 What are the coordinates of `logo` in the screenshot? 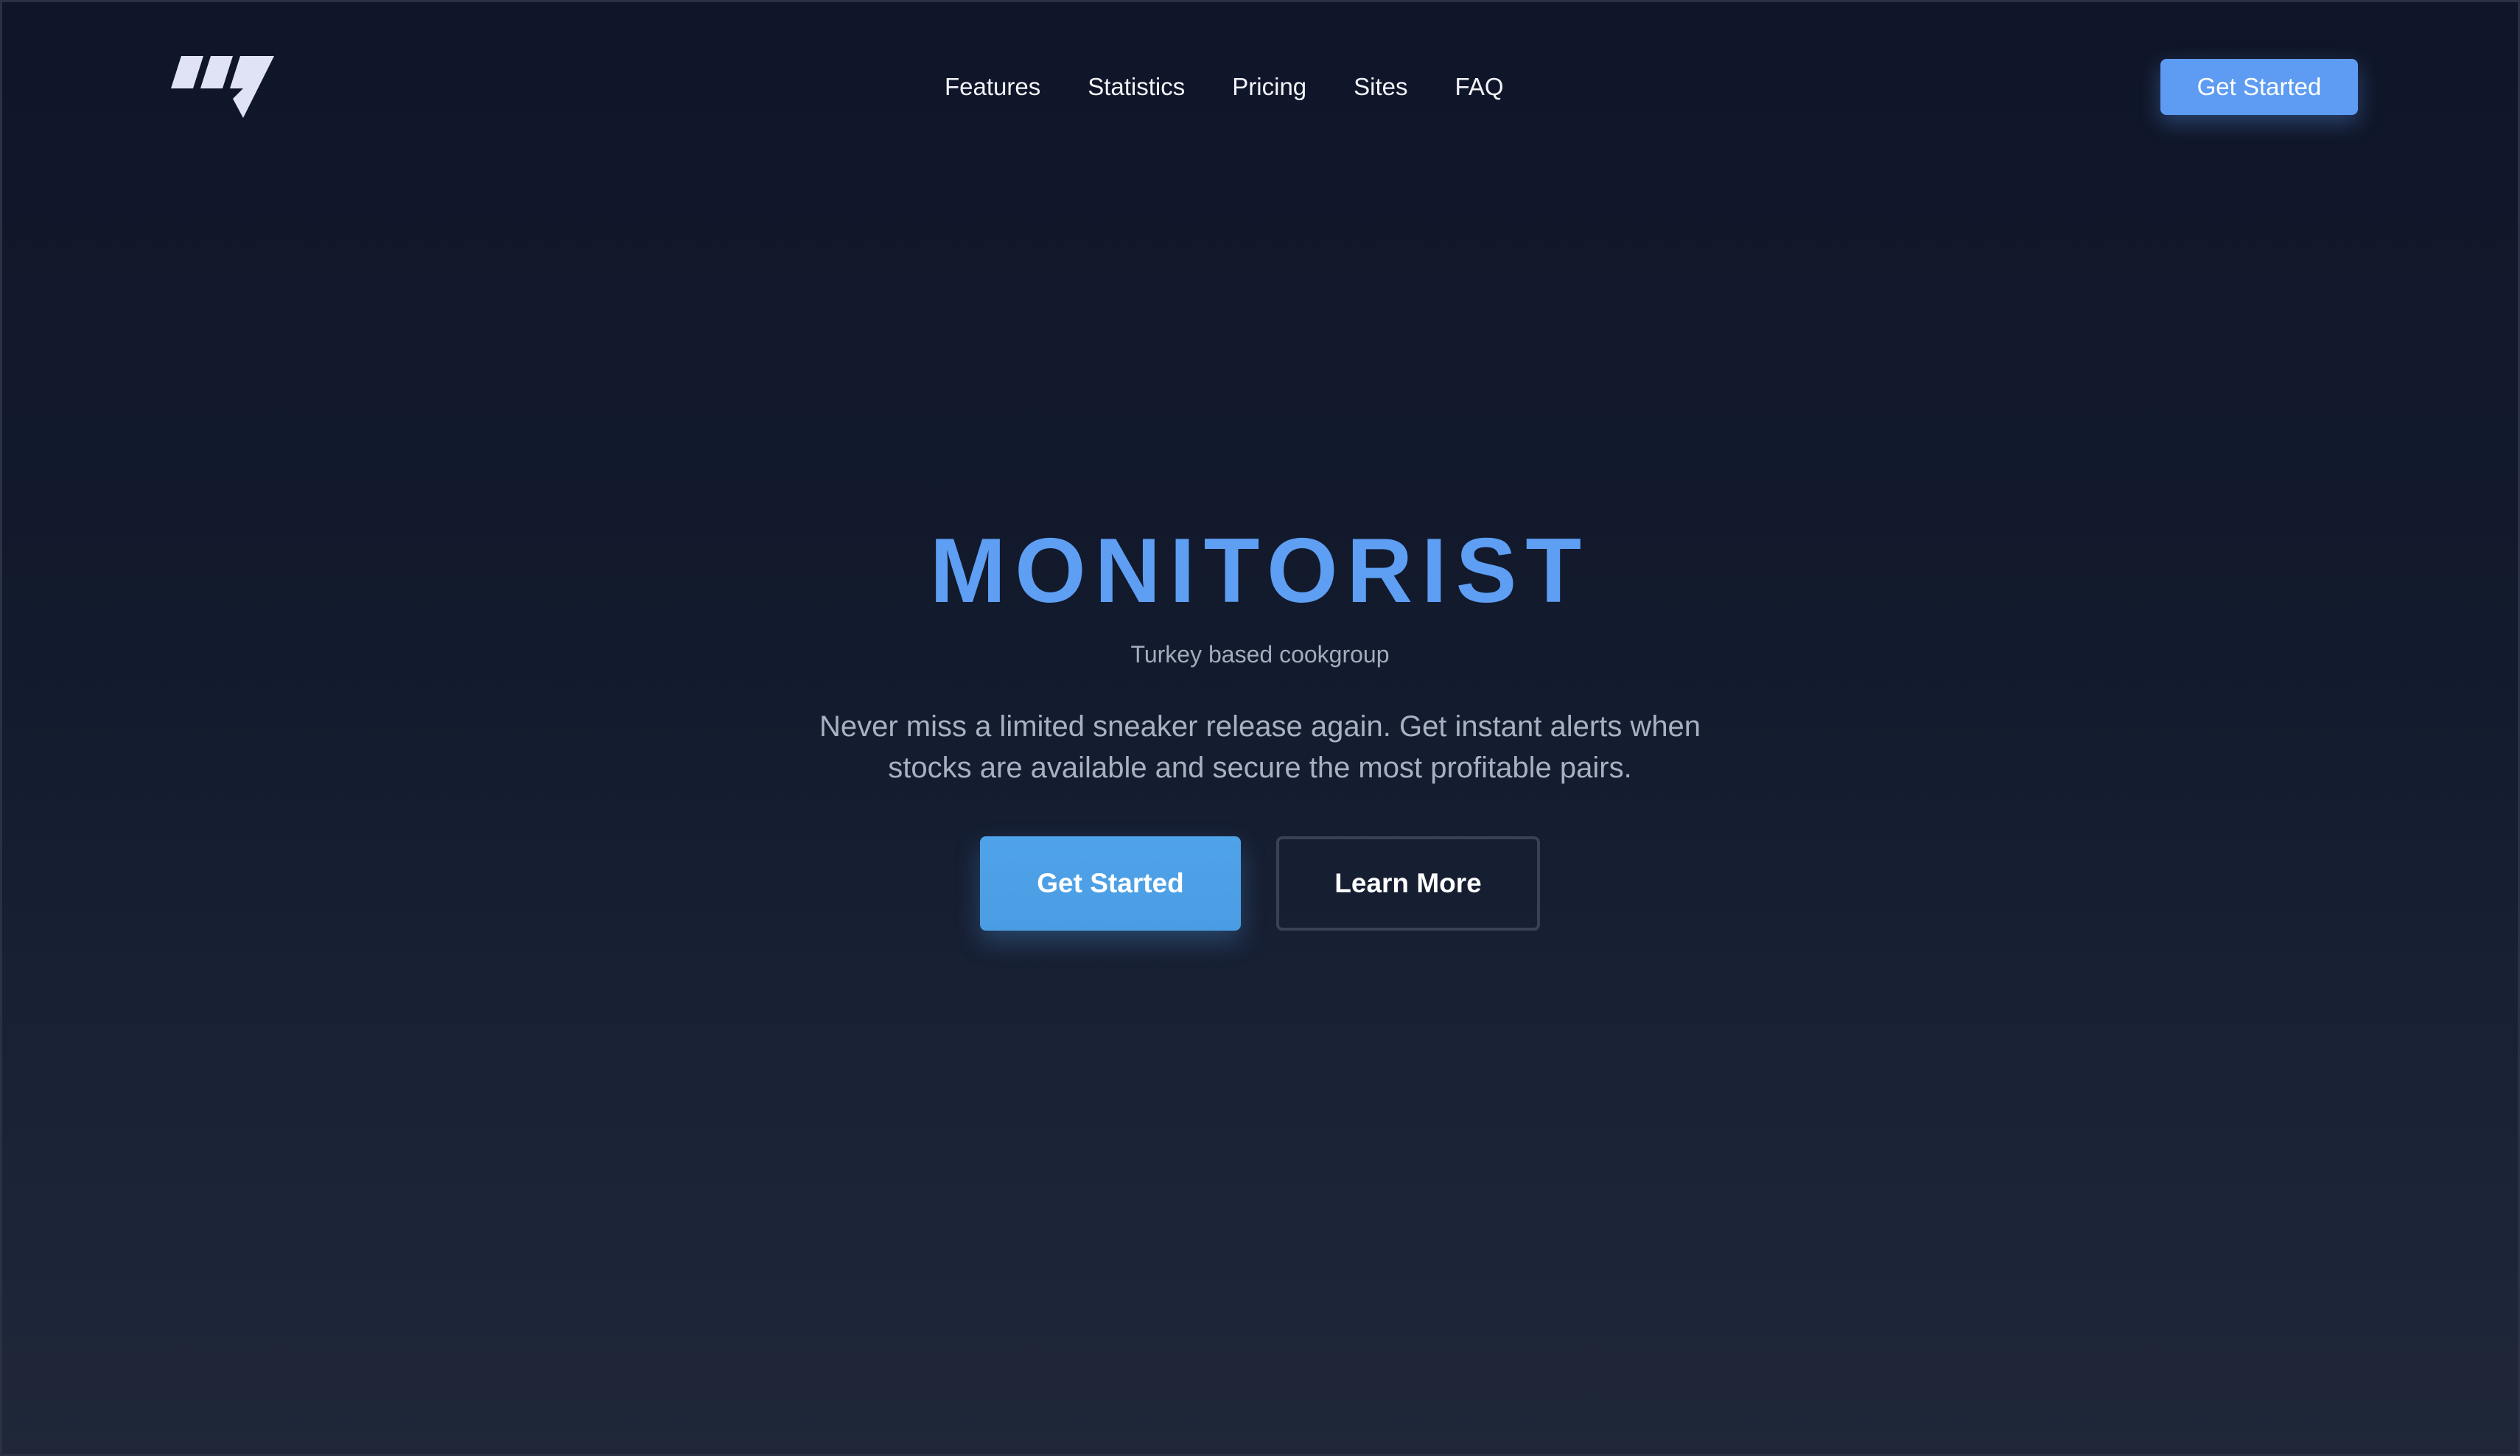 It's located at (222, 87).